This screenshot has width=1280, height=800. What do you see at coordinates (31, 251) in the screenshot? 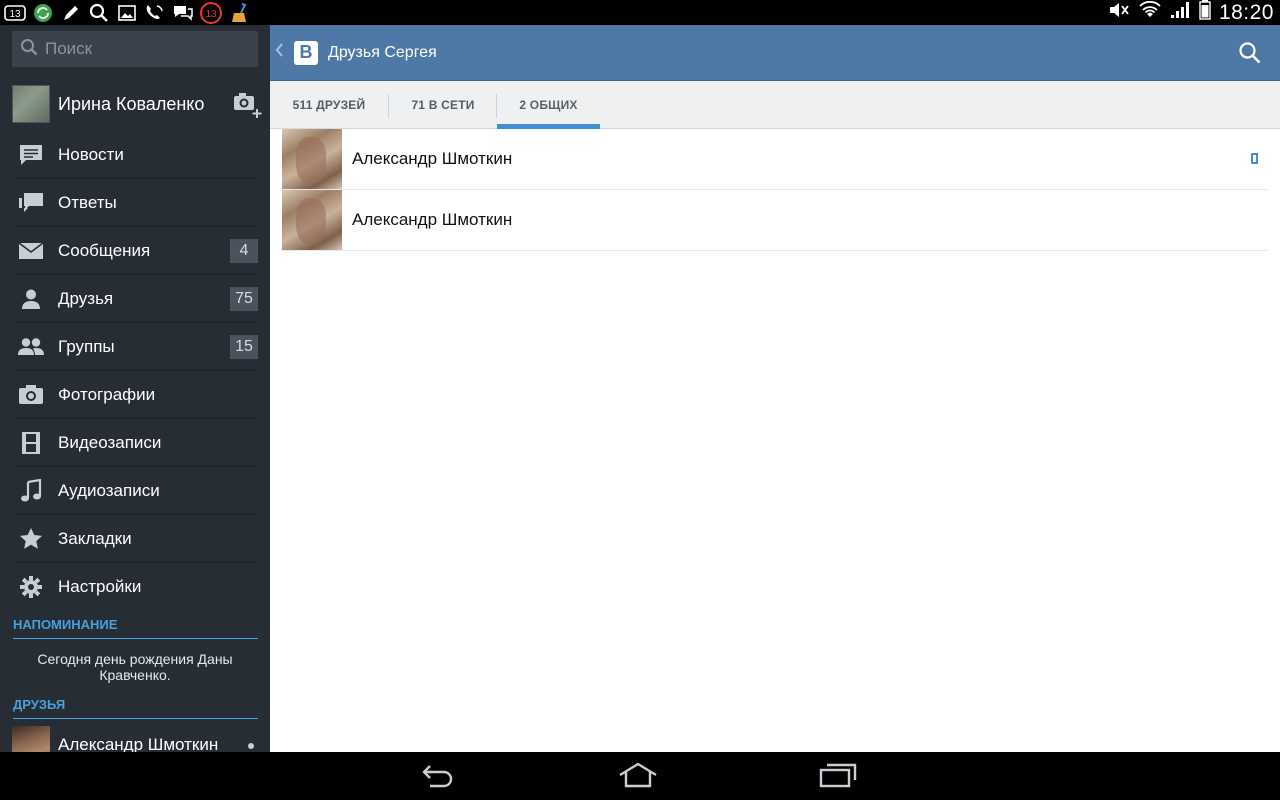
I see `mail-icon` at bounding box center [31, 251].